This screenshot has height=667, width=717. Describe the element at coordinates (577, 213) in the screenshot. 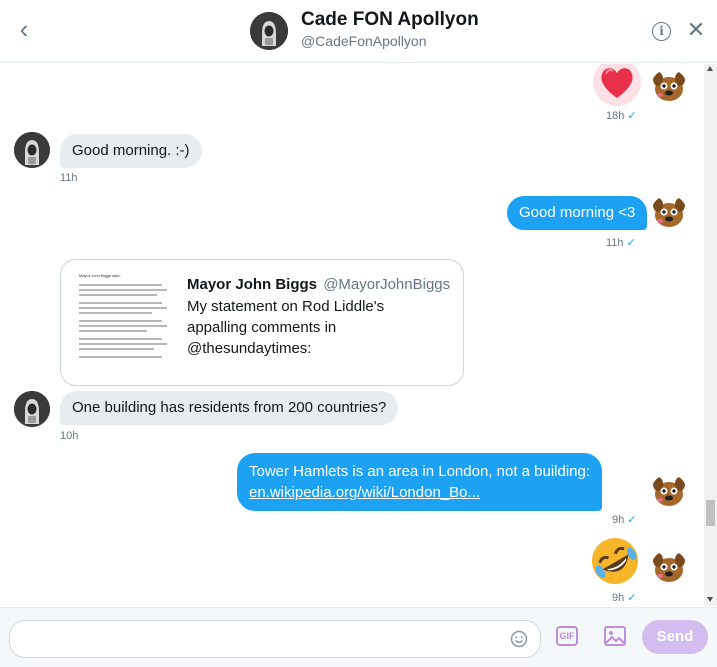

I see `message-bubble: Good morning <3` at that location.